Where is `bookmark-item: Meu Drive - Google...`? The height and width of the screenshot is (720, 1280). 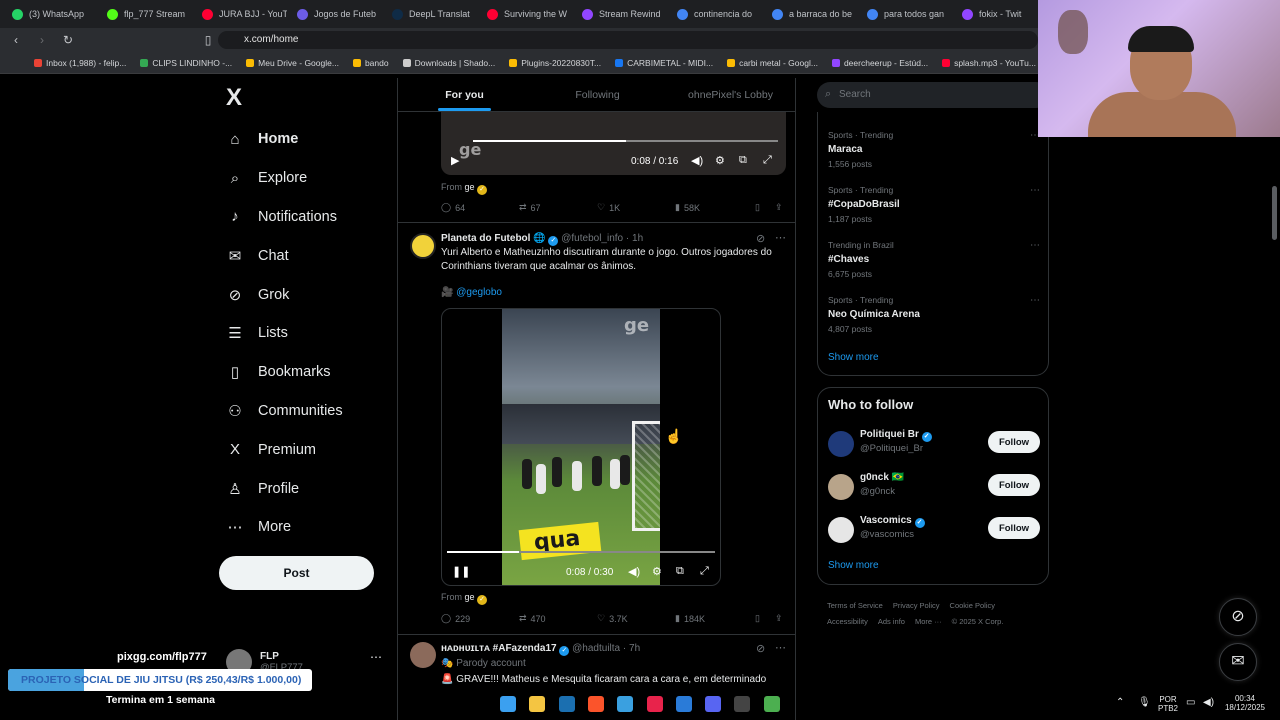
bookmark-item: Meu Drive - Google... is located at coordinates (292, 63).